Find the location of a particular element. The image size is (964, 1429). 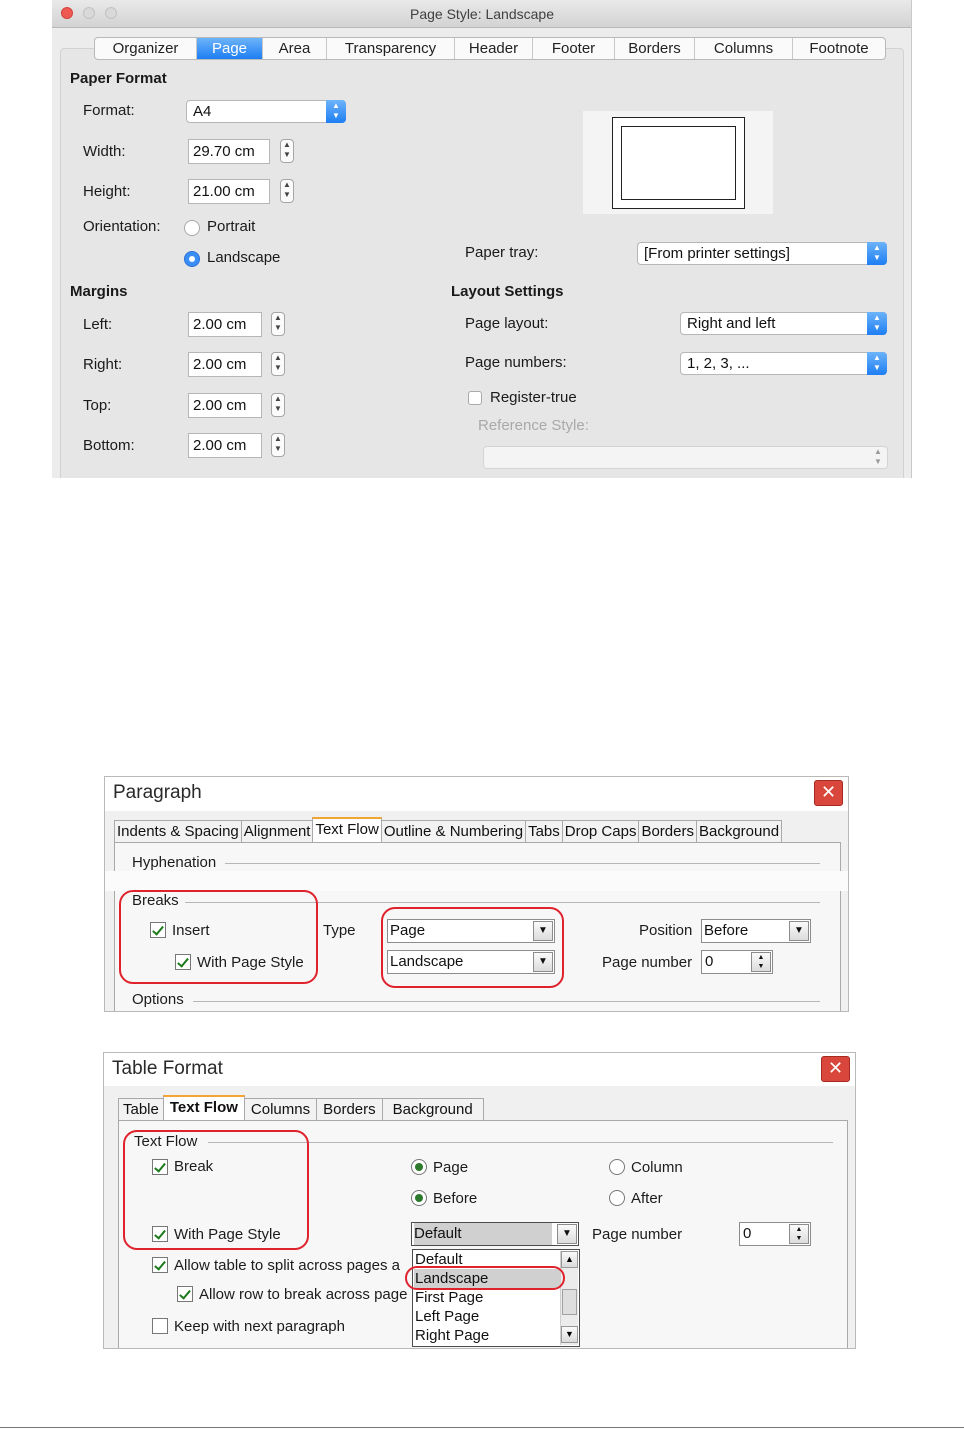

allow-row-break-checkbox is located at coordinates (185, 1294).